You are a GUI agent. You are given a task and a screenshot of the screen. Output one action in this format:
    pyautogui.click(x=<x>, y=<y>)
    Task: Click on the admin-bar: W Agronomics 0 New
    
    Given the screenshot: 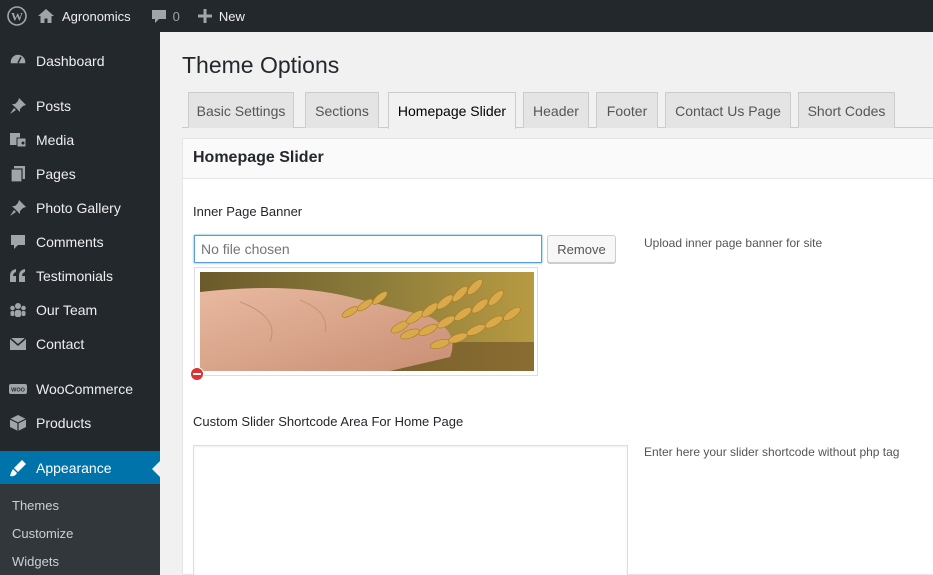 What is the action you would take?
    pyautogui.click(x=466, y=16)
    